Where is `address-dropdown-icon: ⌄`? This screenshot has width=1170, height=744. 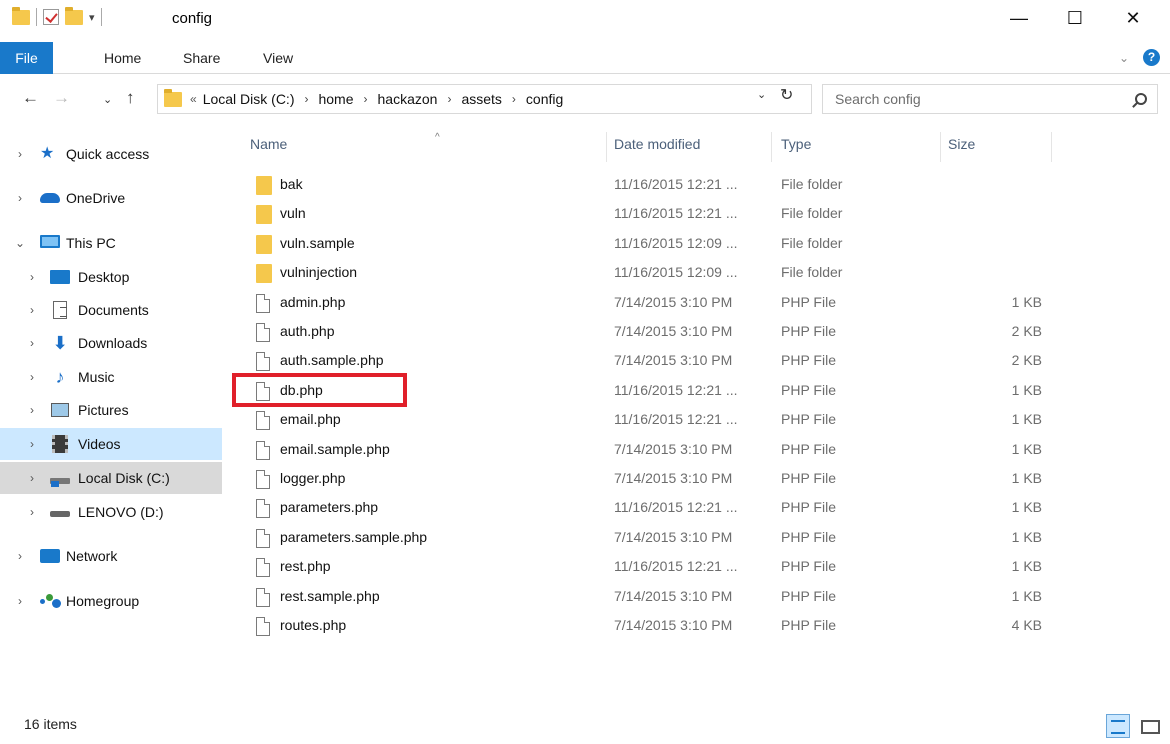
address-dropdown-icon: ⌄ is located at coordinates (761, 94).